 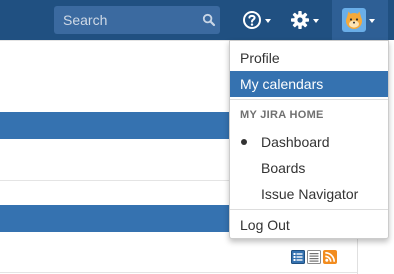 I want to click on menu-item-issue-navigator: Issue Navigator, so click(x=309, y=194).